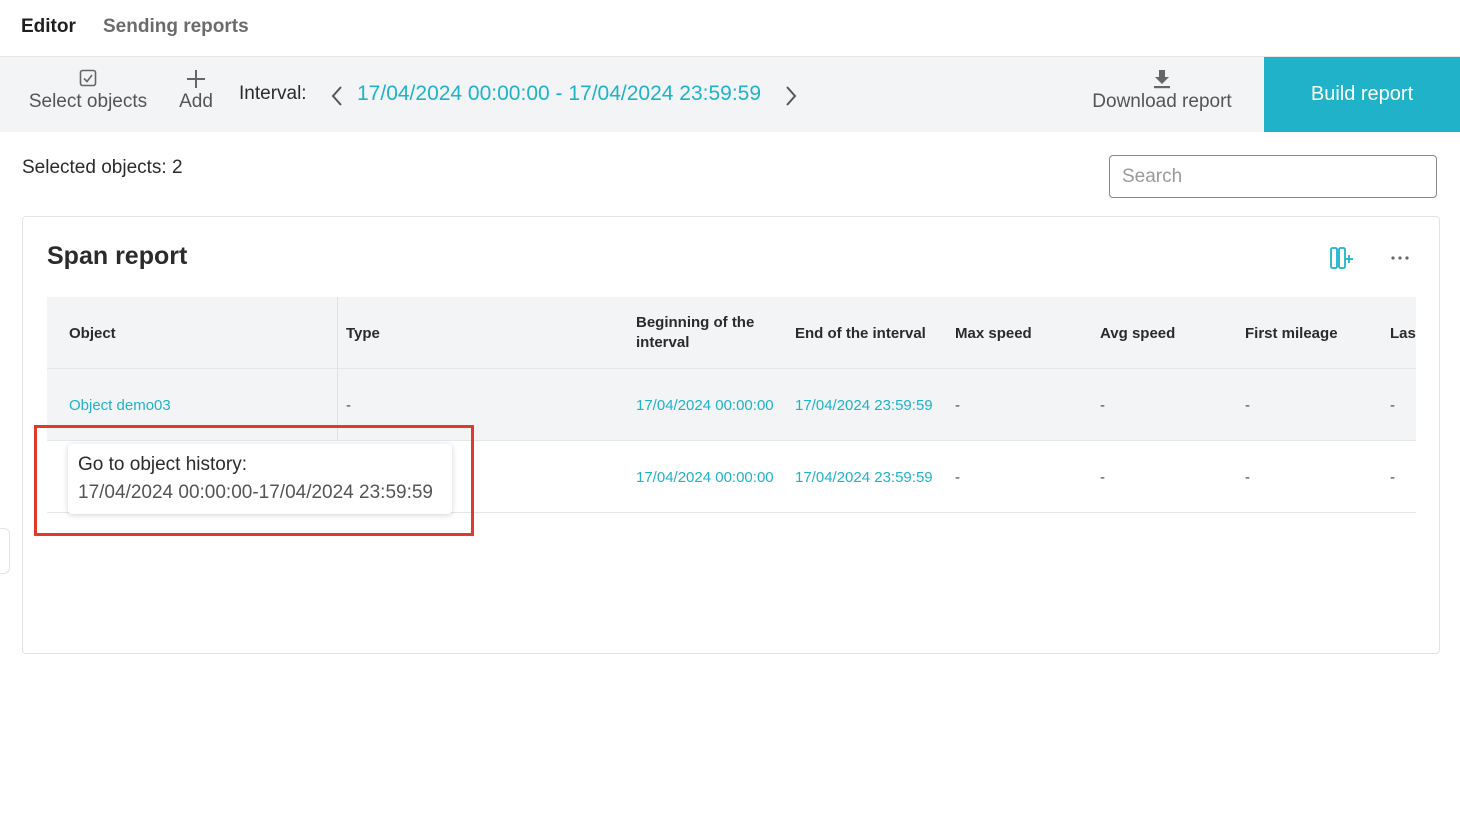 The image size is (1460, 824). What do you see at coordinates (102, 167) in the screenshot?
I see `selected-objects-count: Selected objects: 2` at bounding box center [102, 167].